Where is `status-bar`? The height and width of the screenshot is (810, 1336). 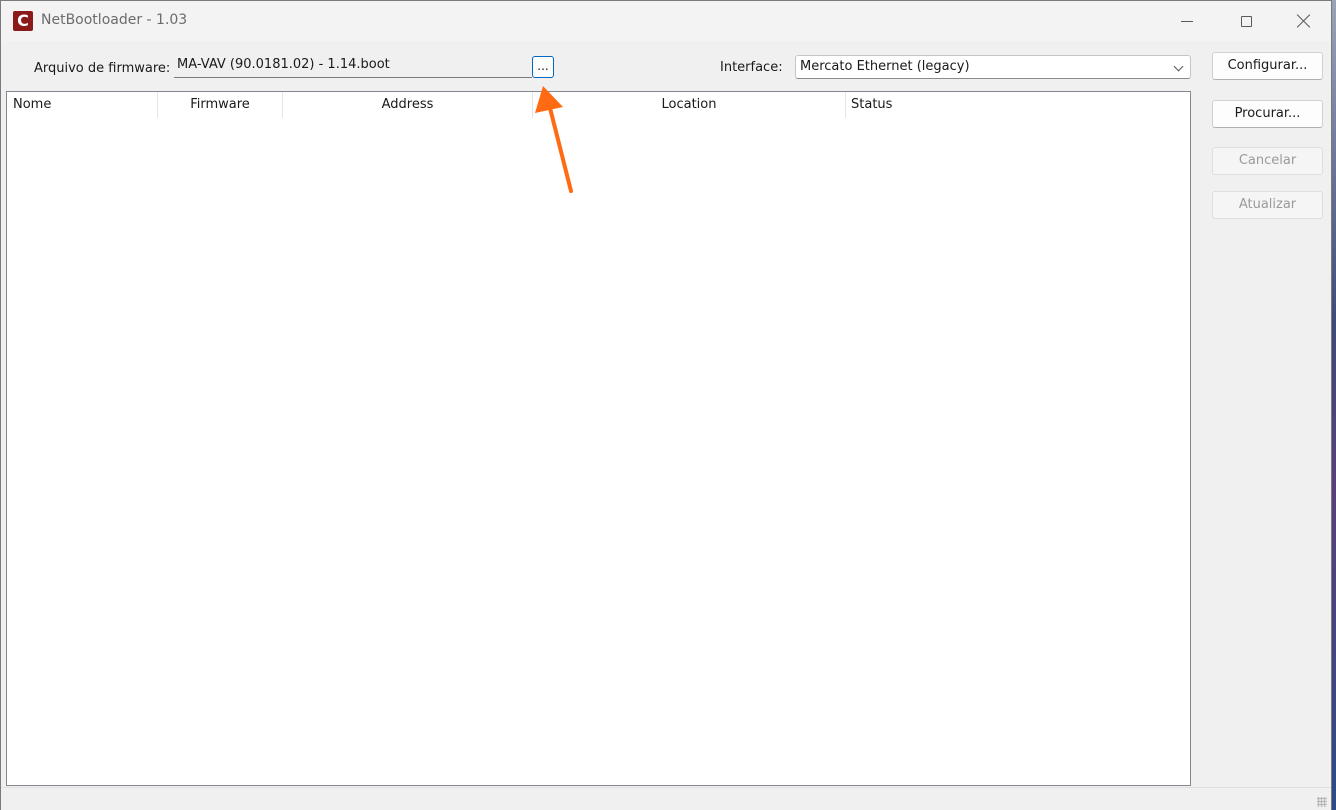 status-bar is located at coordinates (666, 798).